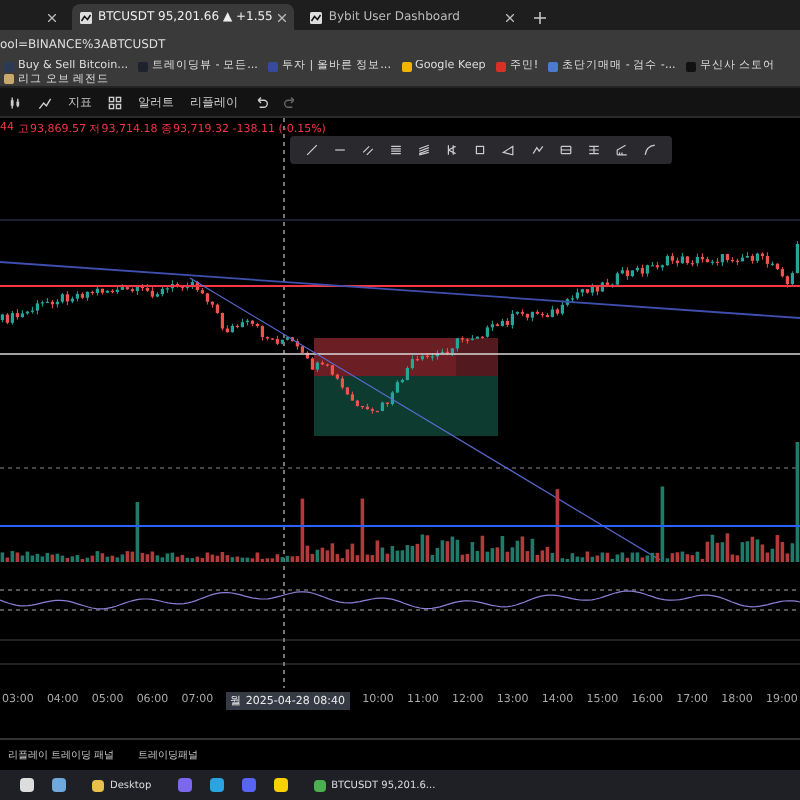 The width and height of the screenshot is (800, 800). I want to click on candle-icon, so click(15, 102).